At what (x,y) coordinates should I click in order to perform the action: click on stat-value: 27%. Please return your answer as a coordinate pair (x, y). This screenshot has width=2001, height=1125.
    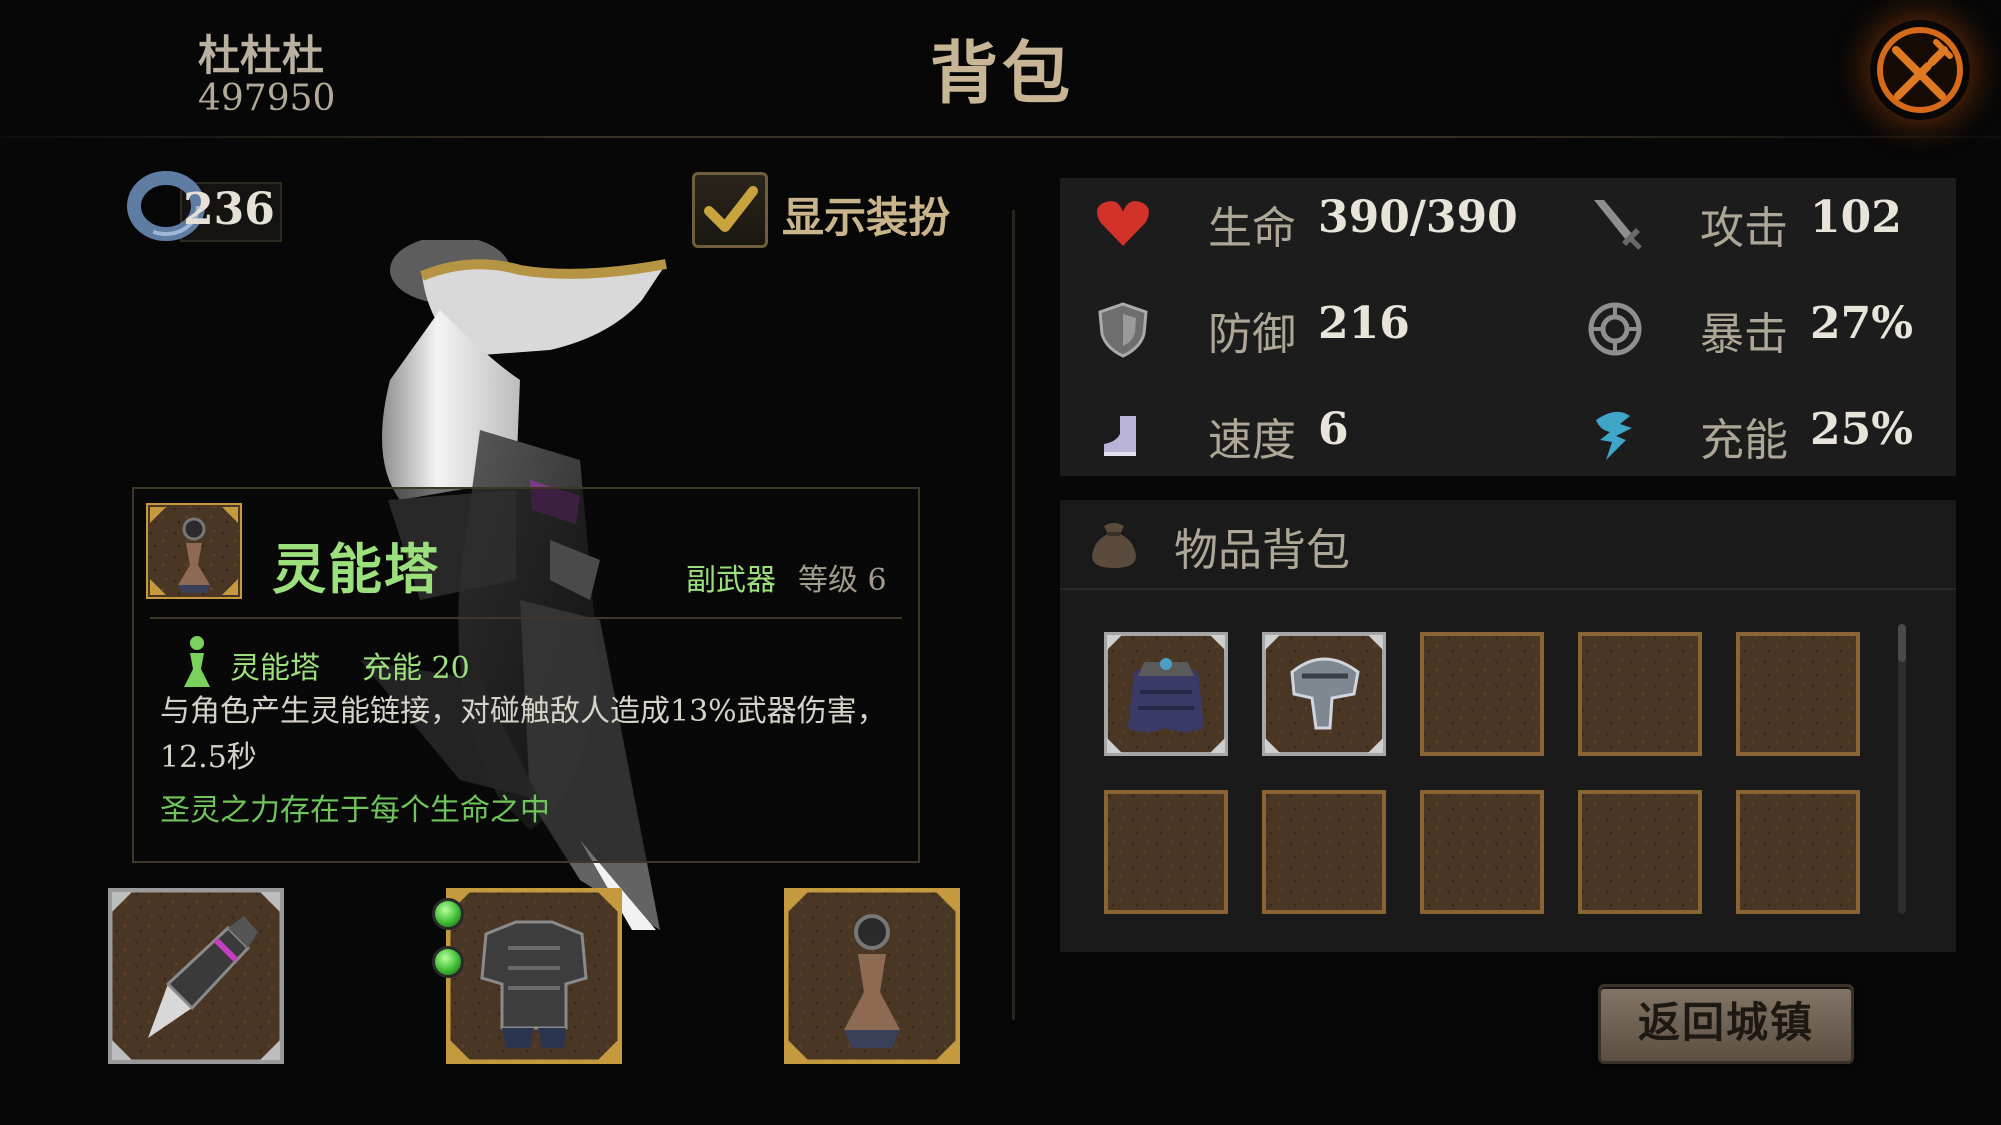
    Looking at the image, I should click on (1862, 323).